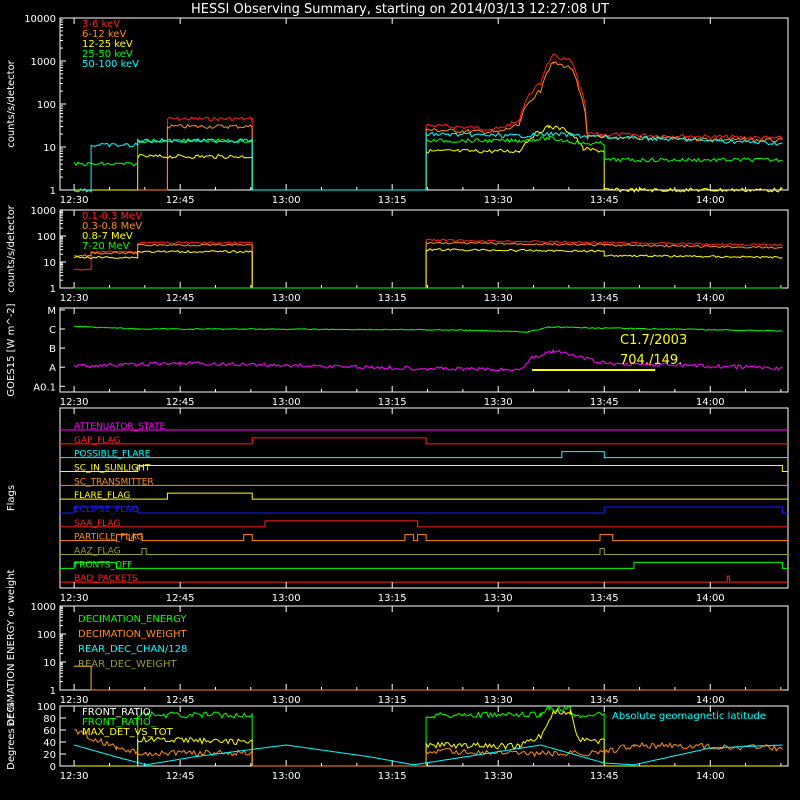 This screenshot has width=800, height=800. What do you see at coordinates (103, 565) in the screenshot?
I see `flag-label: FRONTS_OFF` at bounding box center [103, 565].